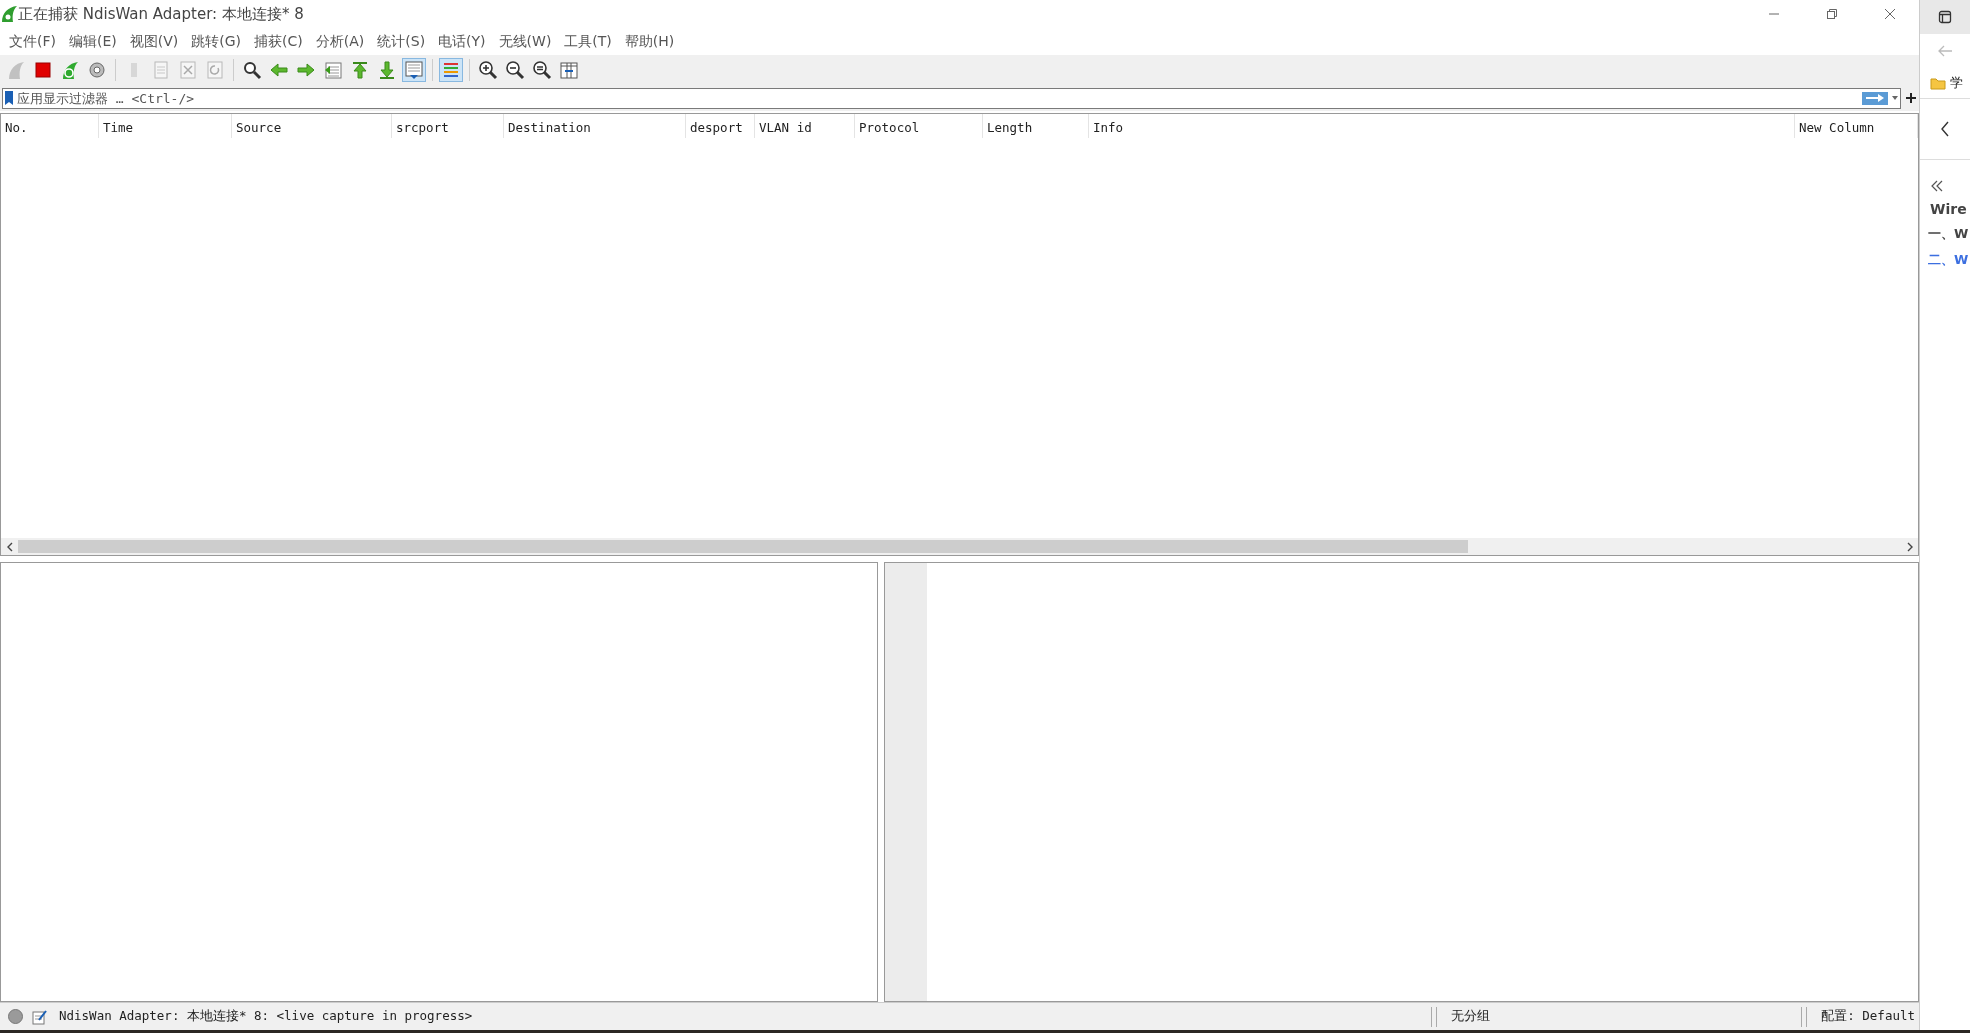  What do you see at coordinates (403, 41) in the screenshot?
I see `menu-item: 统计(S)` at bounding box center [403, 41].